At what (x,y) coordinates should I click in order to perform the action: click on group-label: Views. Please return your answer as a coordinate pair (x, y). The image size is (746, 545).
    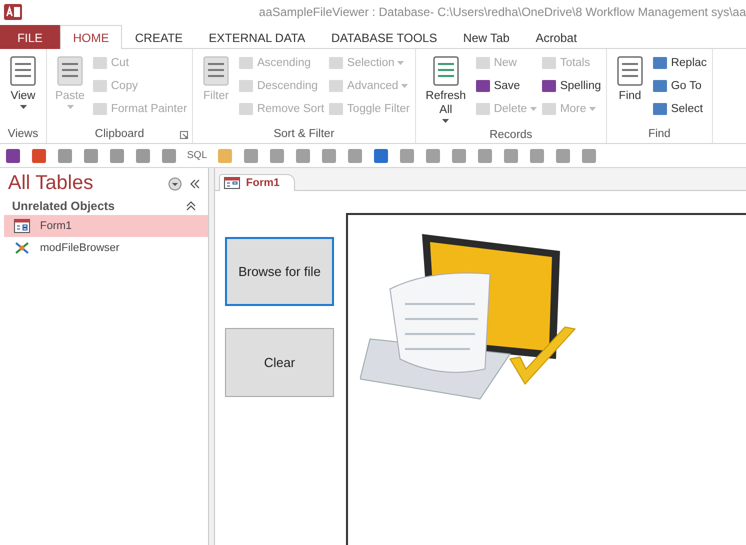
    Looking at the image, I should click on (23, 134).